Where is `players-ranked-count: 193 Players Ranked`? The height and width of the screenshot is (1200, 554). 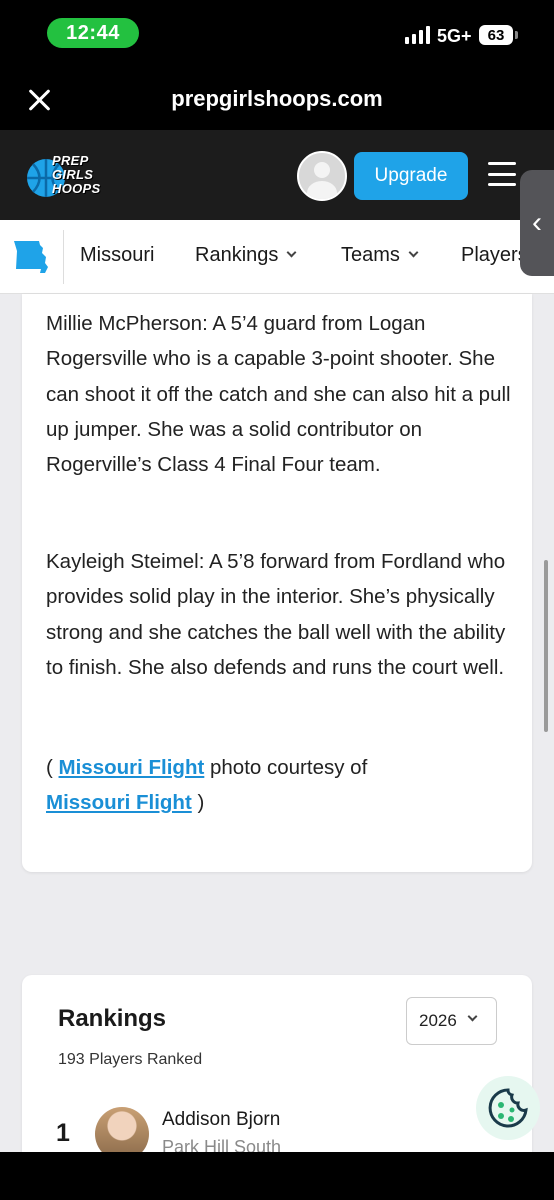
players-ranked-count: 193 Players Ranked is located at coordinates (130, 1059).